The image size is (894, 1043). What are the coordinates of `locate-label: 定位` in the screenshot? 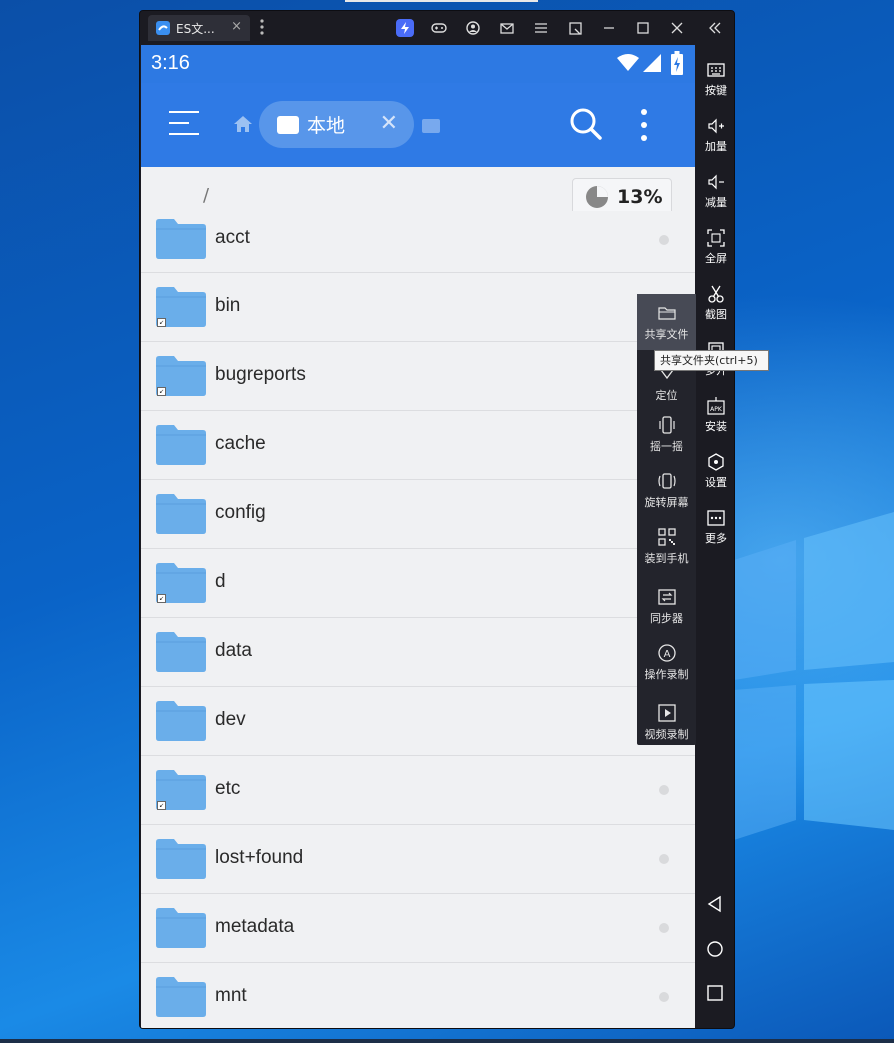 It's located at (666, 395).